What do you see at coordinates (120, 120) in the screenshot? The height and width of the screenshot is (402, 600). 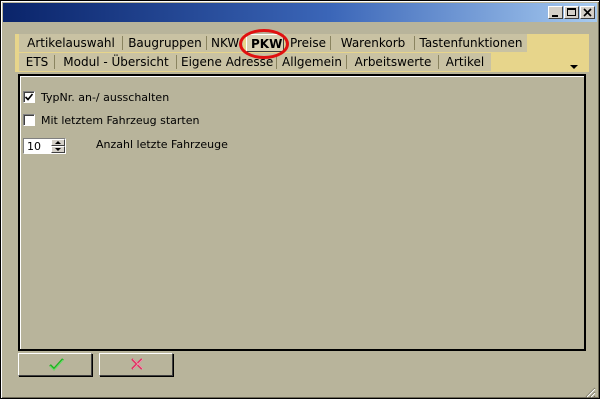 I see `letzte-fahrzeug-label: Mit letztem Fahrzeug starten` at bounding box center [120, 120].